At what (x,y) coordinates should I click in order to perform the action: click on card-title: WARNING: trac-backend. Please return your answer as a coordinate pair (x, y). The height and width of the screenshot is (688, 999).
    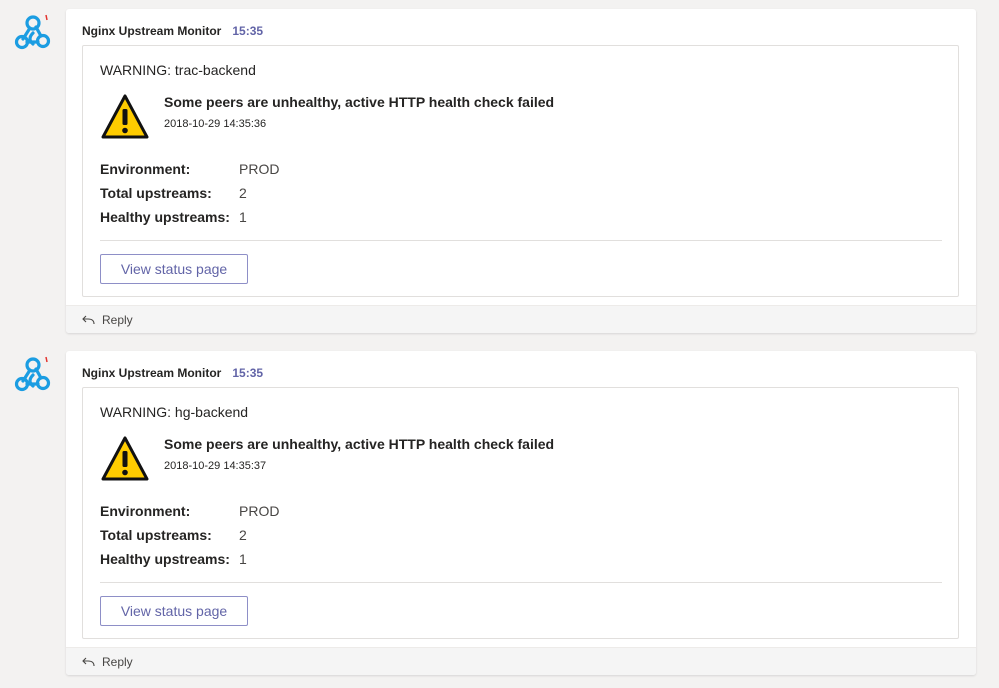
    Looking at the image, I should click on (178, 70).